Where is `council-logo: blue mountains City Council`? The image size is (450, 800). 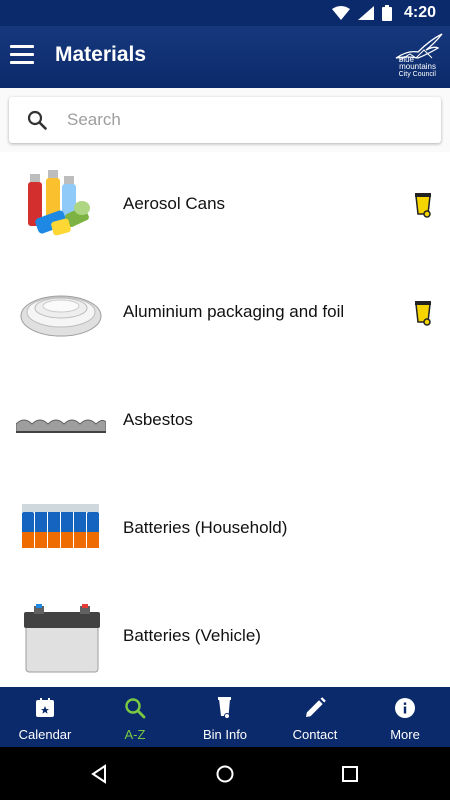
council-logo: blue mountains City Council is located at coordinates (411, 56).